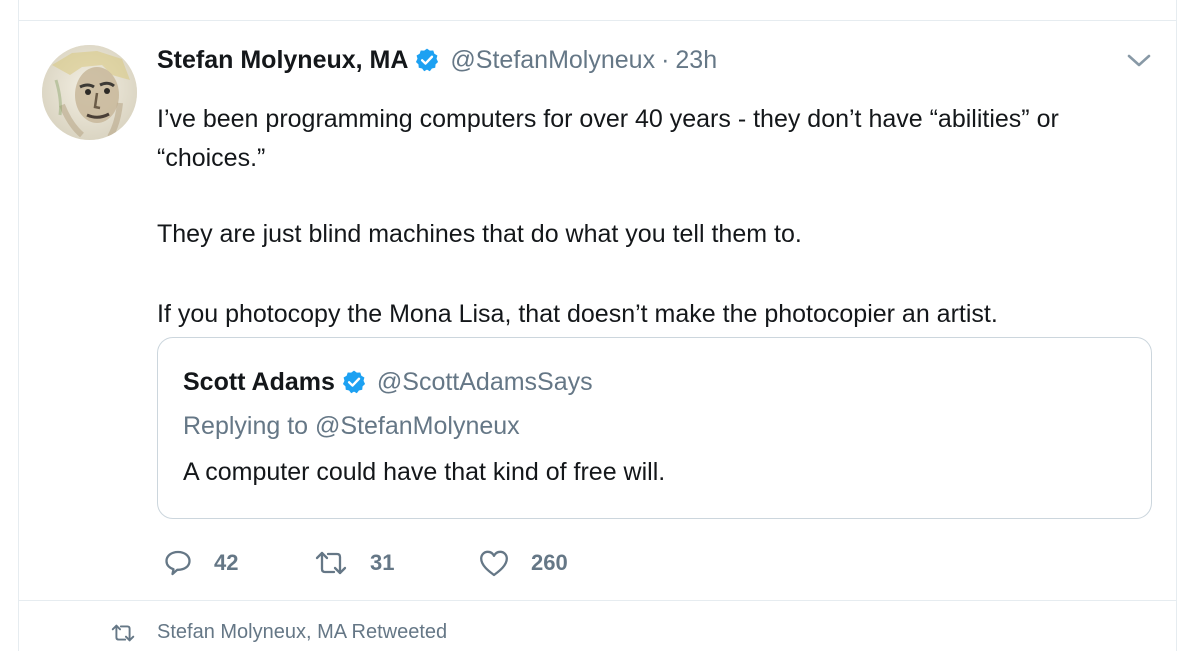 The image size is (1200, 651). Describe the element at coordinates (552, 60) in the screenshot. I see `author-handle: @StefanMolyneux` at that location.